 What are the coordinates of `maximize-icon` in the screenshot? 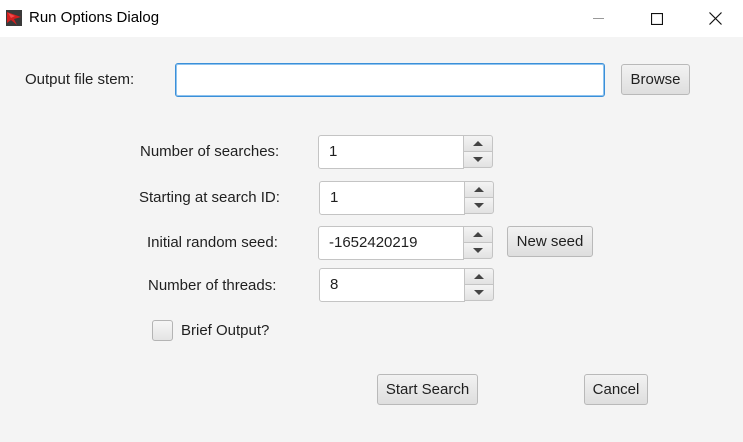 It's located at (657, 18).